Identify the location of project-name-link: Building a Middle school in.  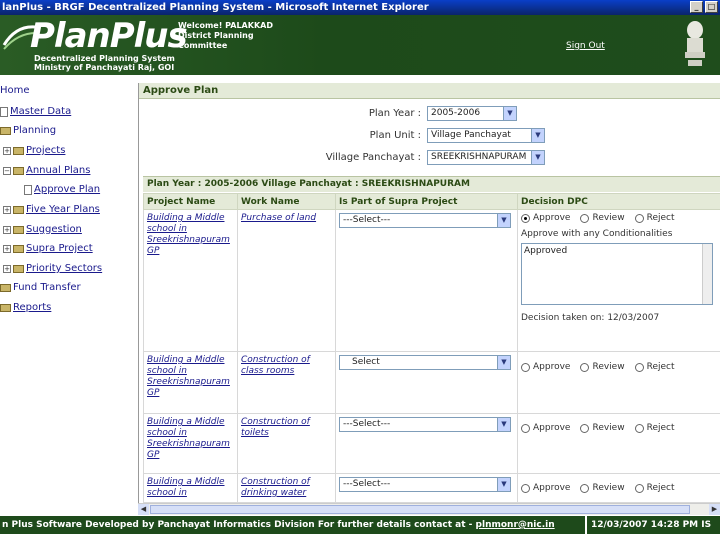
(190, 488).